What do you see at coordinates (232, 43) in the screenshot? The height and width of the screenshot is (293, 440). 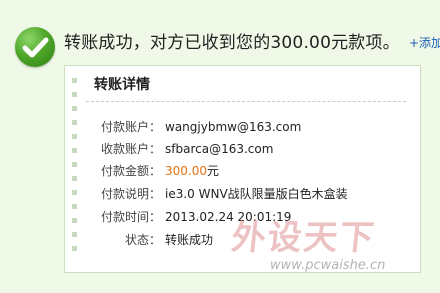 I see `success-headline: 转账成功，对方已收到您的300.00元款项。` at bounding box center [232, 43].